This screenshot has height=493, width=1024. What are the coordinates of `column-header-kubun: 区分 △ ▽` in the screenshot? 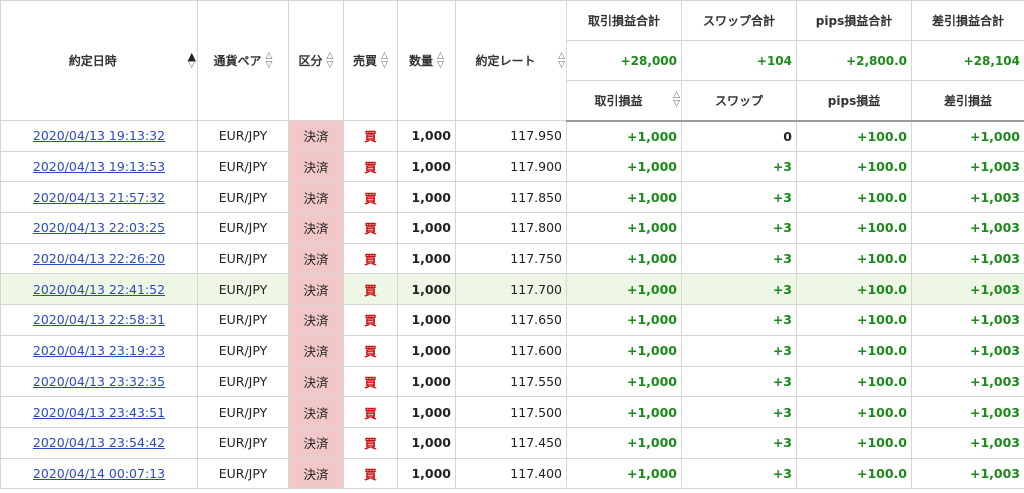 It's located at (316, 60).